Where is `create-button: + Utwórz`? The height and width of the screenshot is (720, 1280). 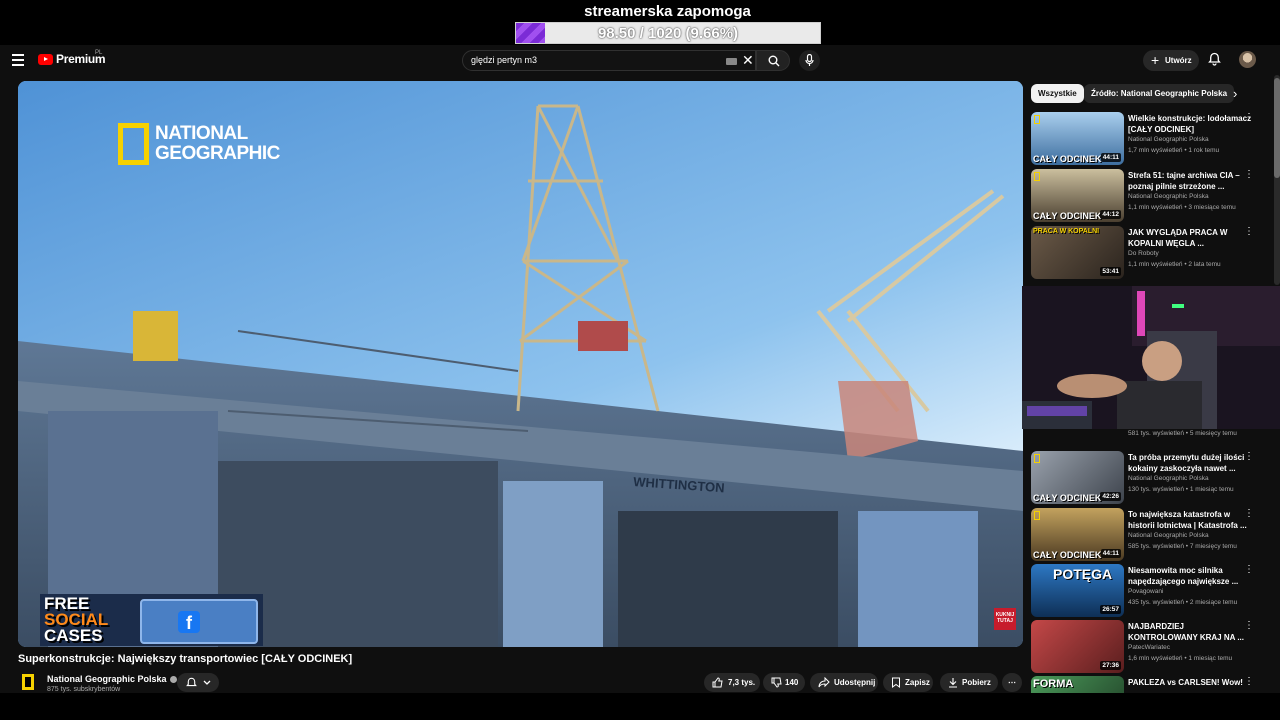 create-button: + Utwórz is located at coordinates (1171, 60).